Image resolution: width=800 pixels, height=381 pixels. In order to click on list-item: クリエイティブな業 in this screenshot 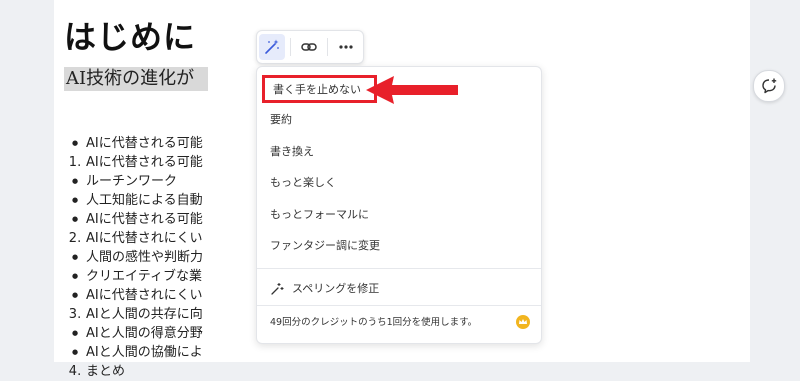, I will do `click(174, 276)`.